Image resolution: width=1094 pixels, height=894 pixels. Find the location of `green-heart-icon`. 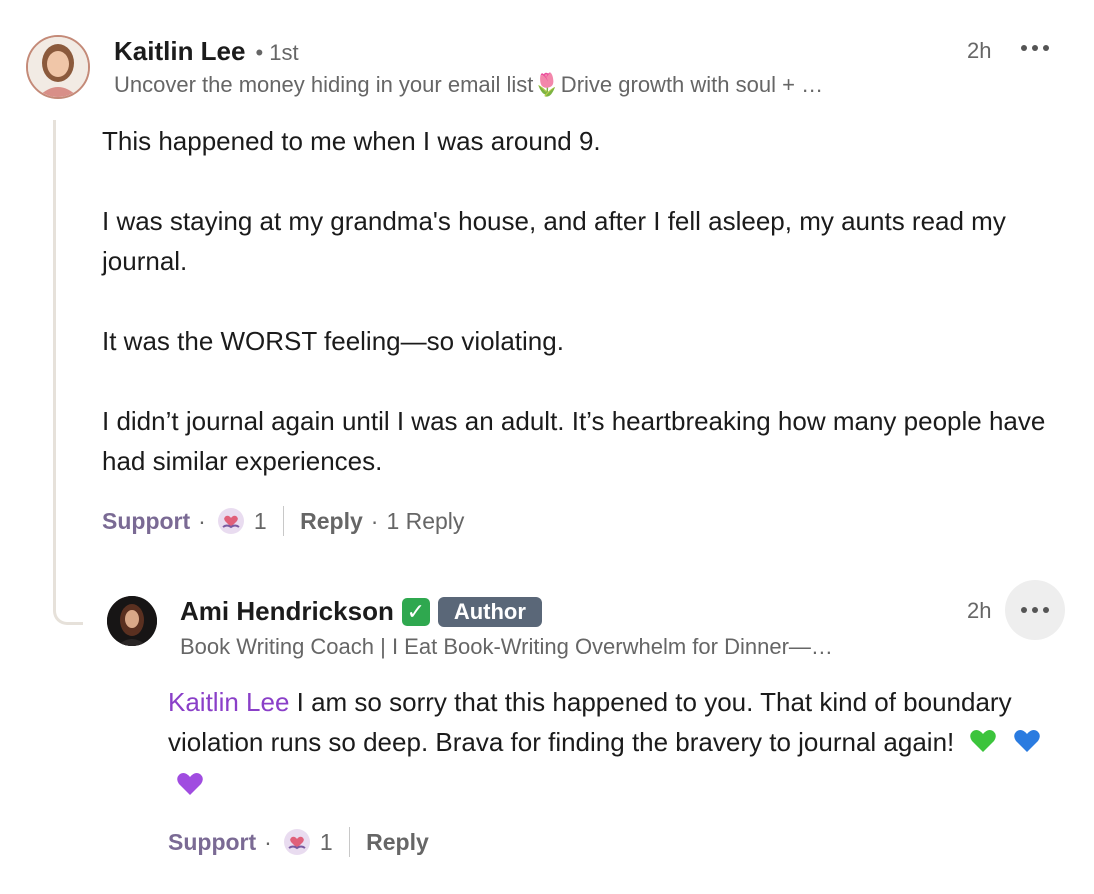

green-heart-icon is located at coordinates (983, 745).